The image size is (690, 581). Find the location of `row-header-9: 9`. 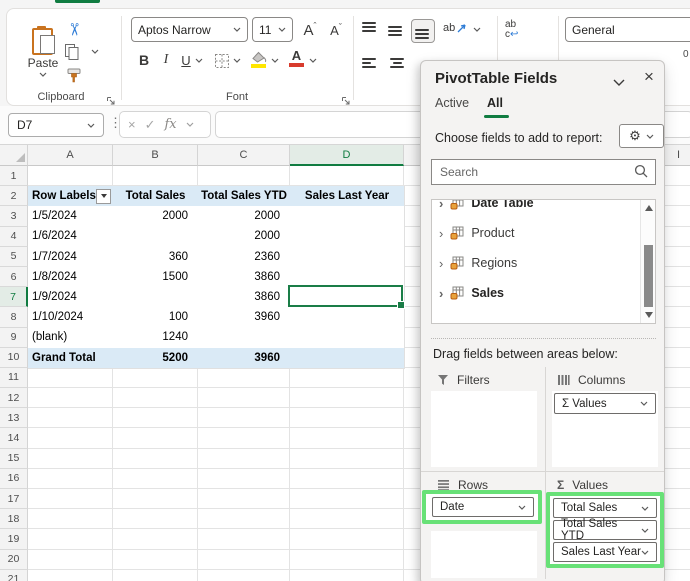

row-header-9: 9 is located at coordinates (14, 337).